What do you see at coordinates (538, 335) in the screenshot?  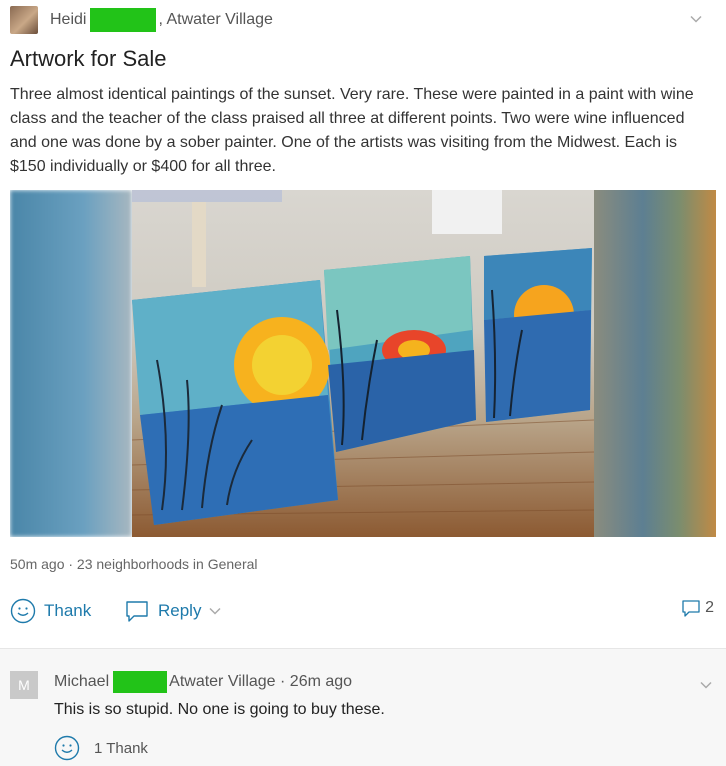 I see `painting-right` at bounding box center [538, 335].